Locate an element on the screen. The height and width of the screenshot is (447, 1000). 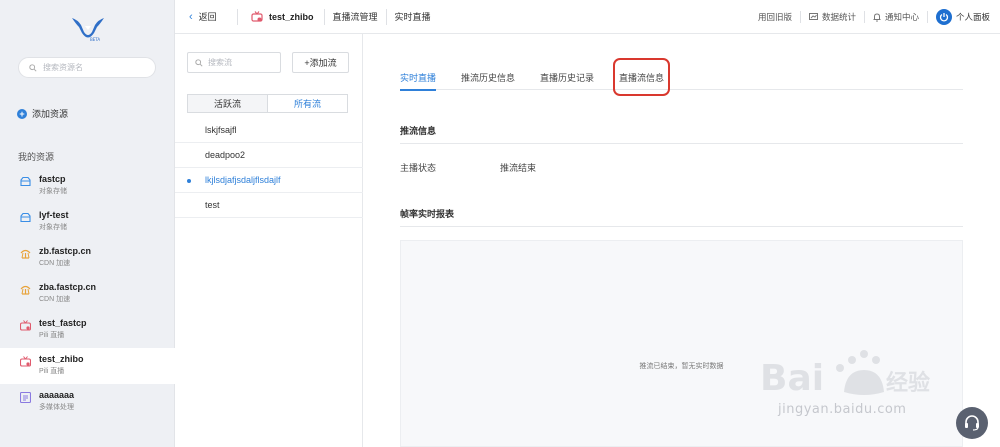
resource-text: zba.fastcp.cn CDN 加速 is located at coordinates (67, 293).